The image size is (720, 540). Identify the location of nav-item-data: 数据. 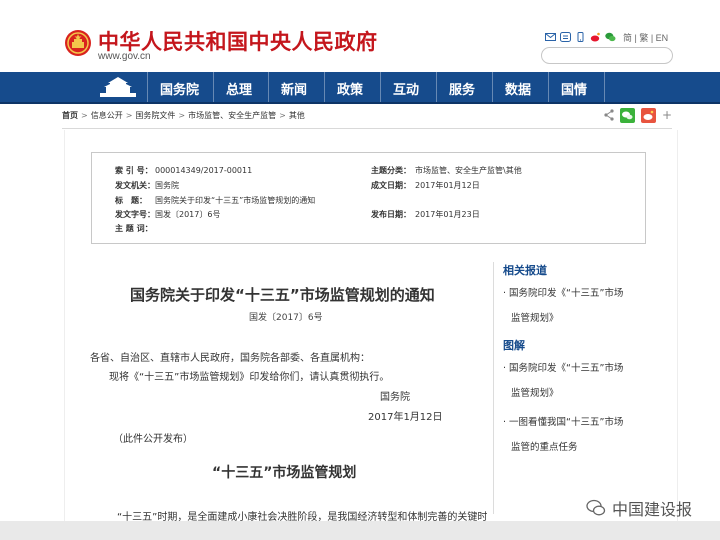
(518, 88).